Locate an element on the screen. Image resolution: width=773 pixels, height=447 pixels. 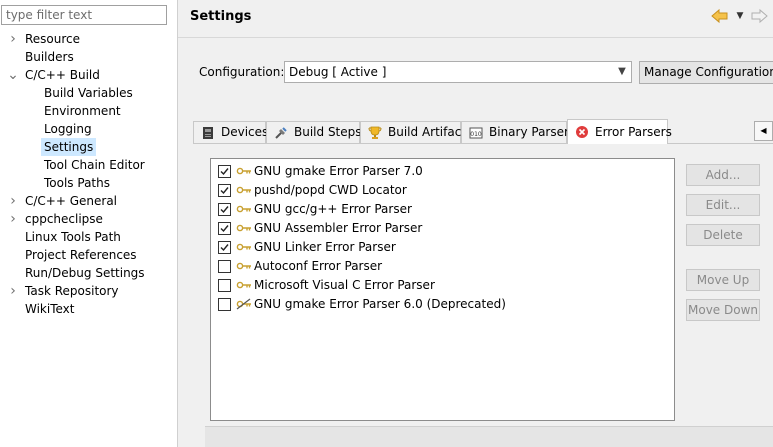
list-item: Autoconf Error Parser is located at coordinates (442, 265).